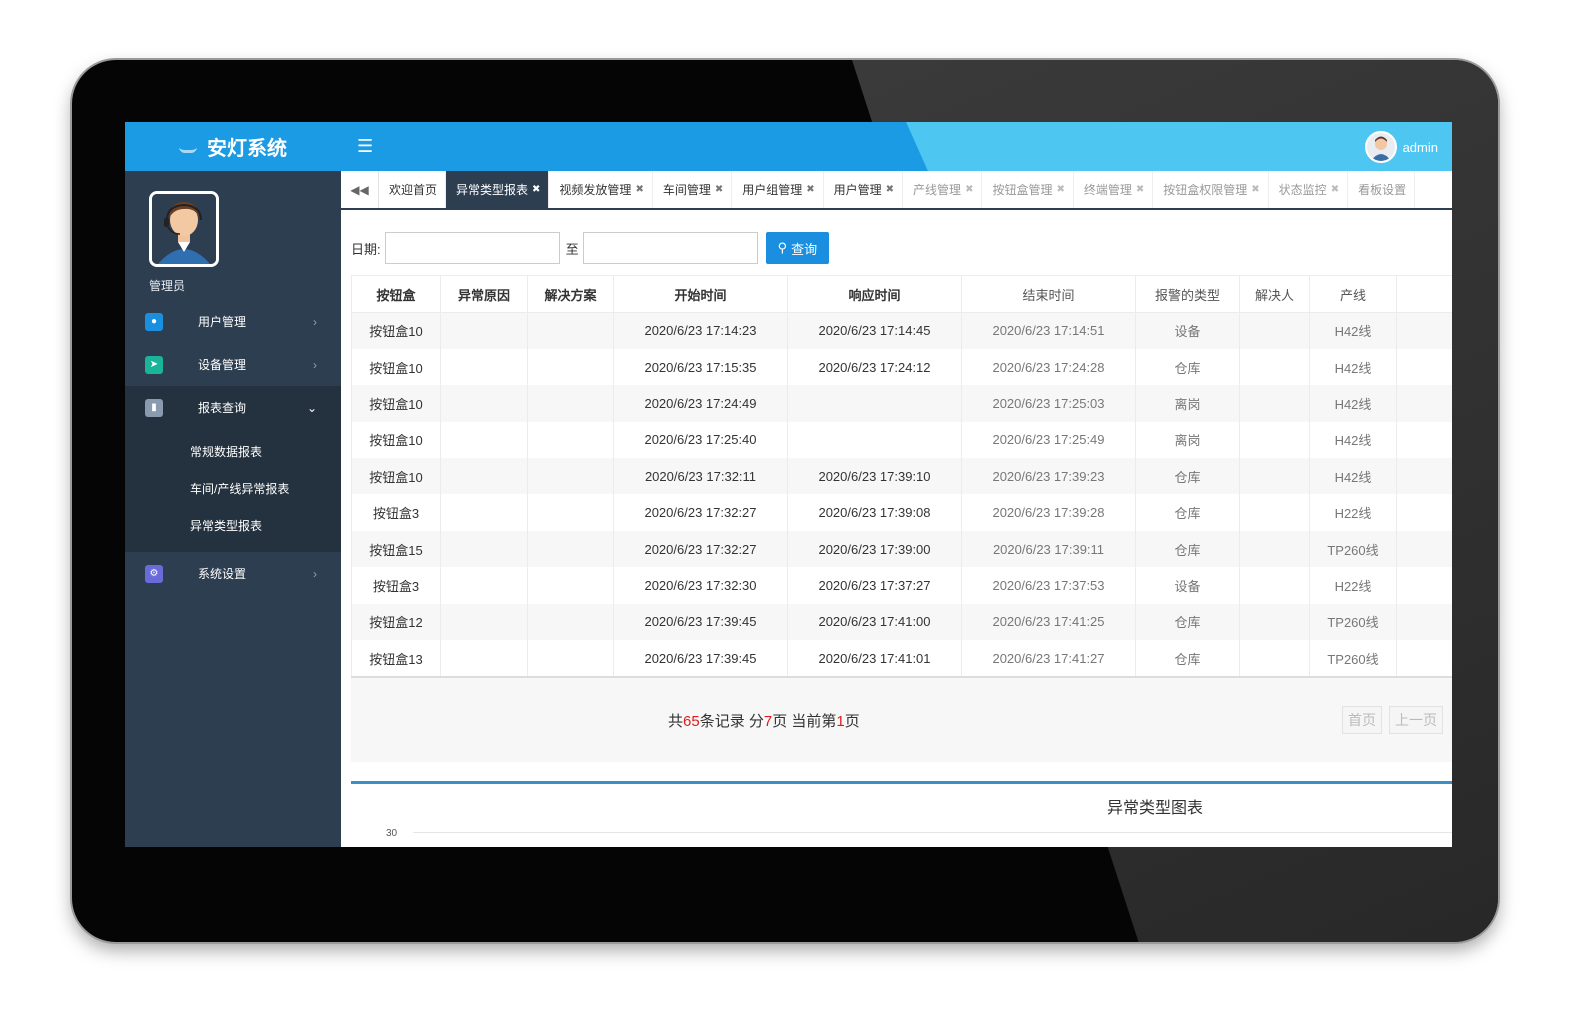 The width and height of the screenshot is (1596, 1020). Describe the element at coordinates (365, 146) in the screenshot. I see `menu-toggle-icon: ☰` at that location.